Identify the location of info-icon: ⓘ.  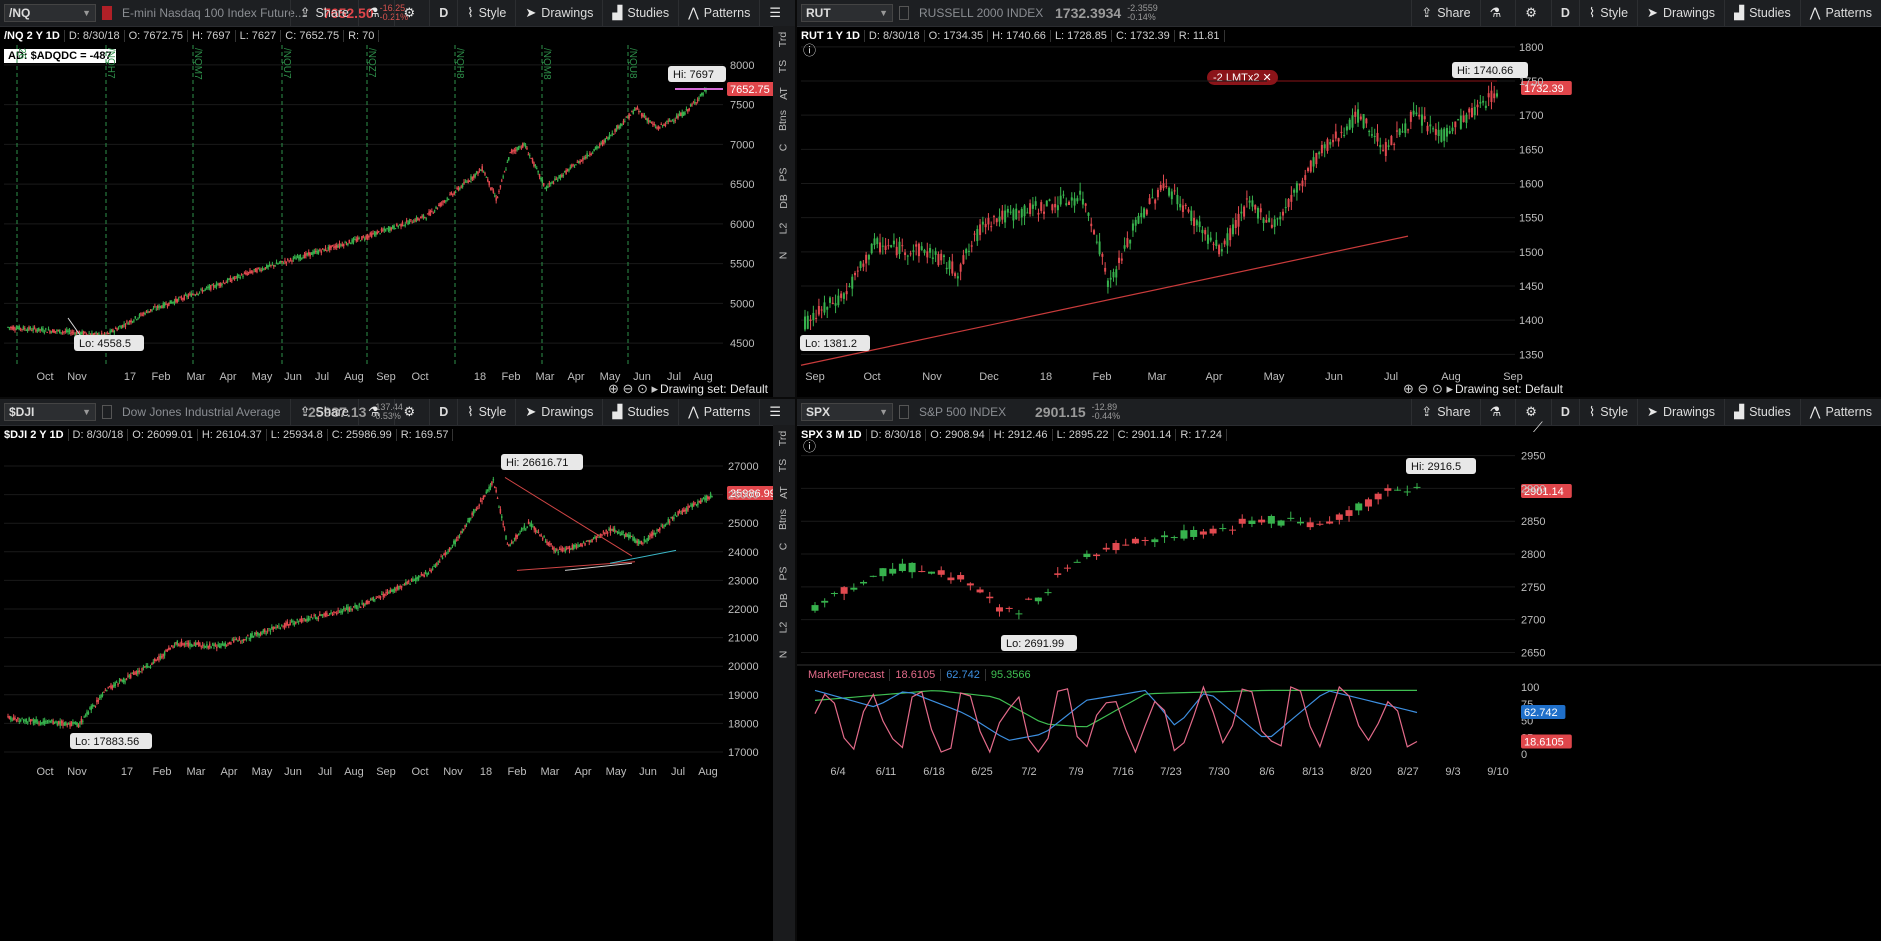
(809, 50).